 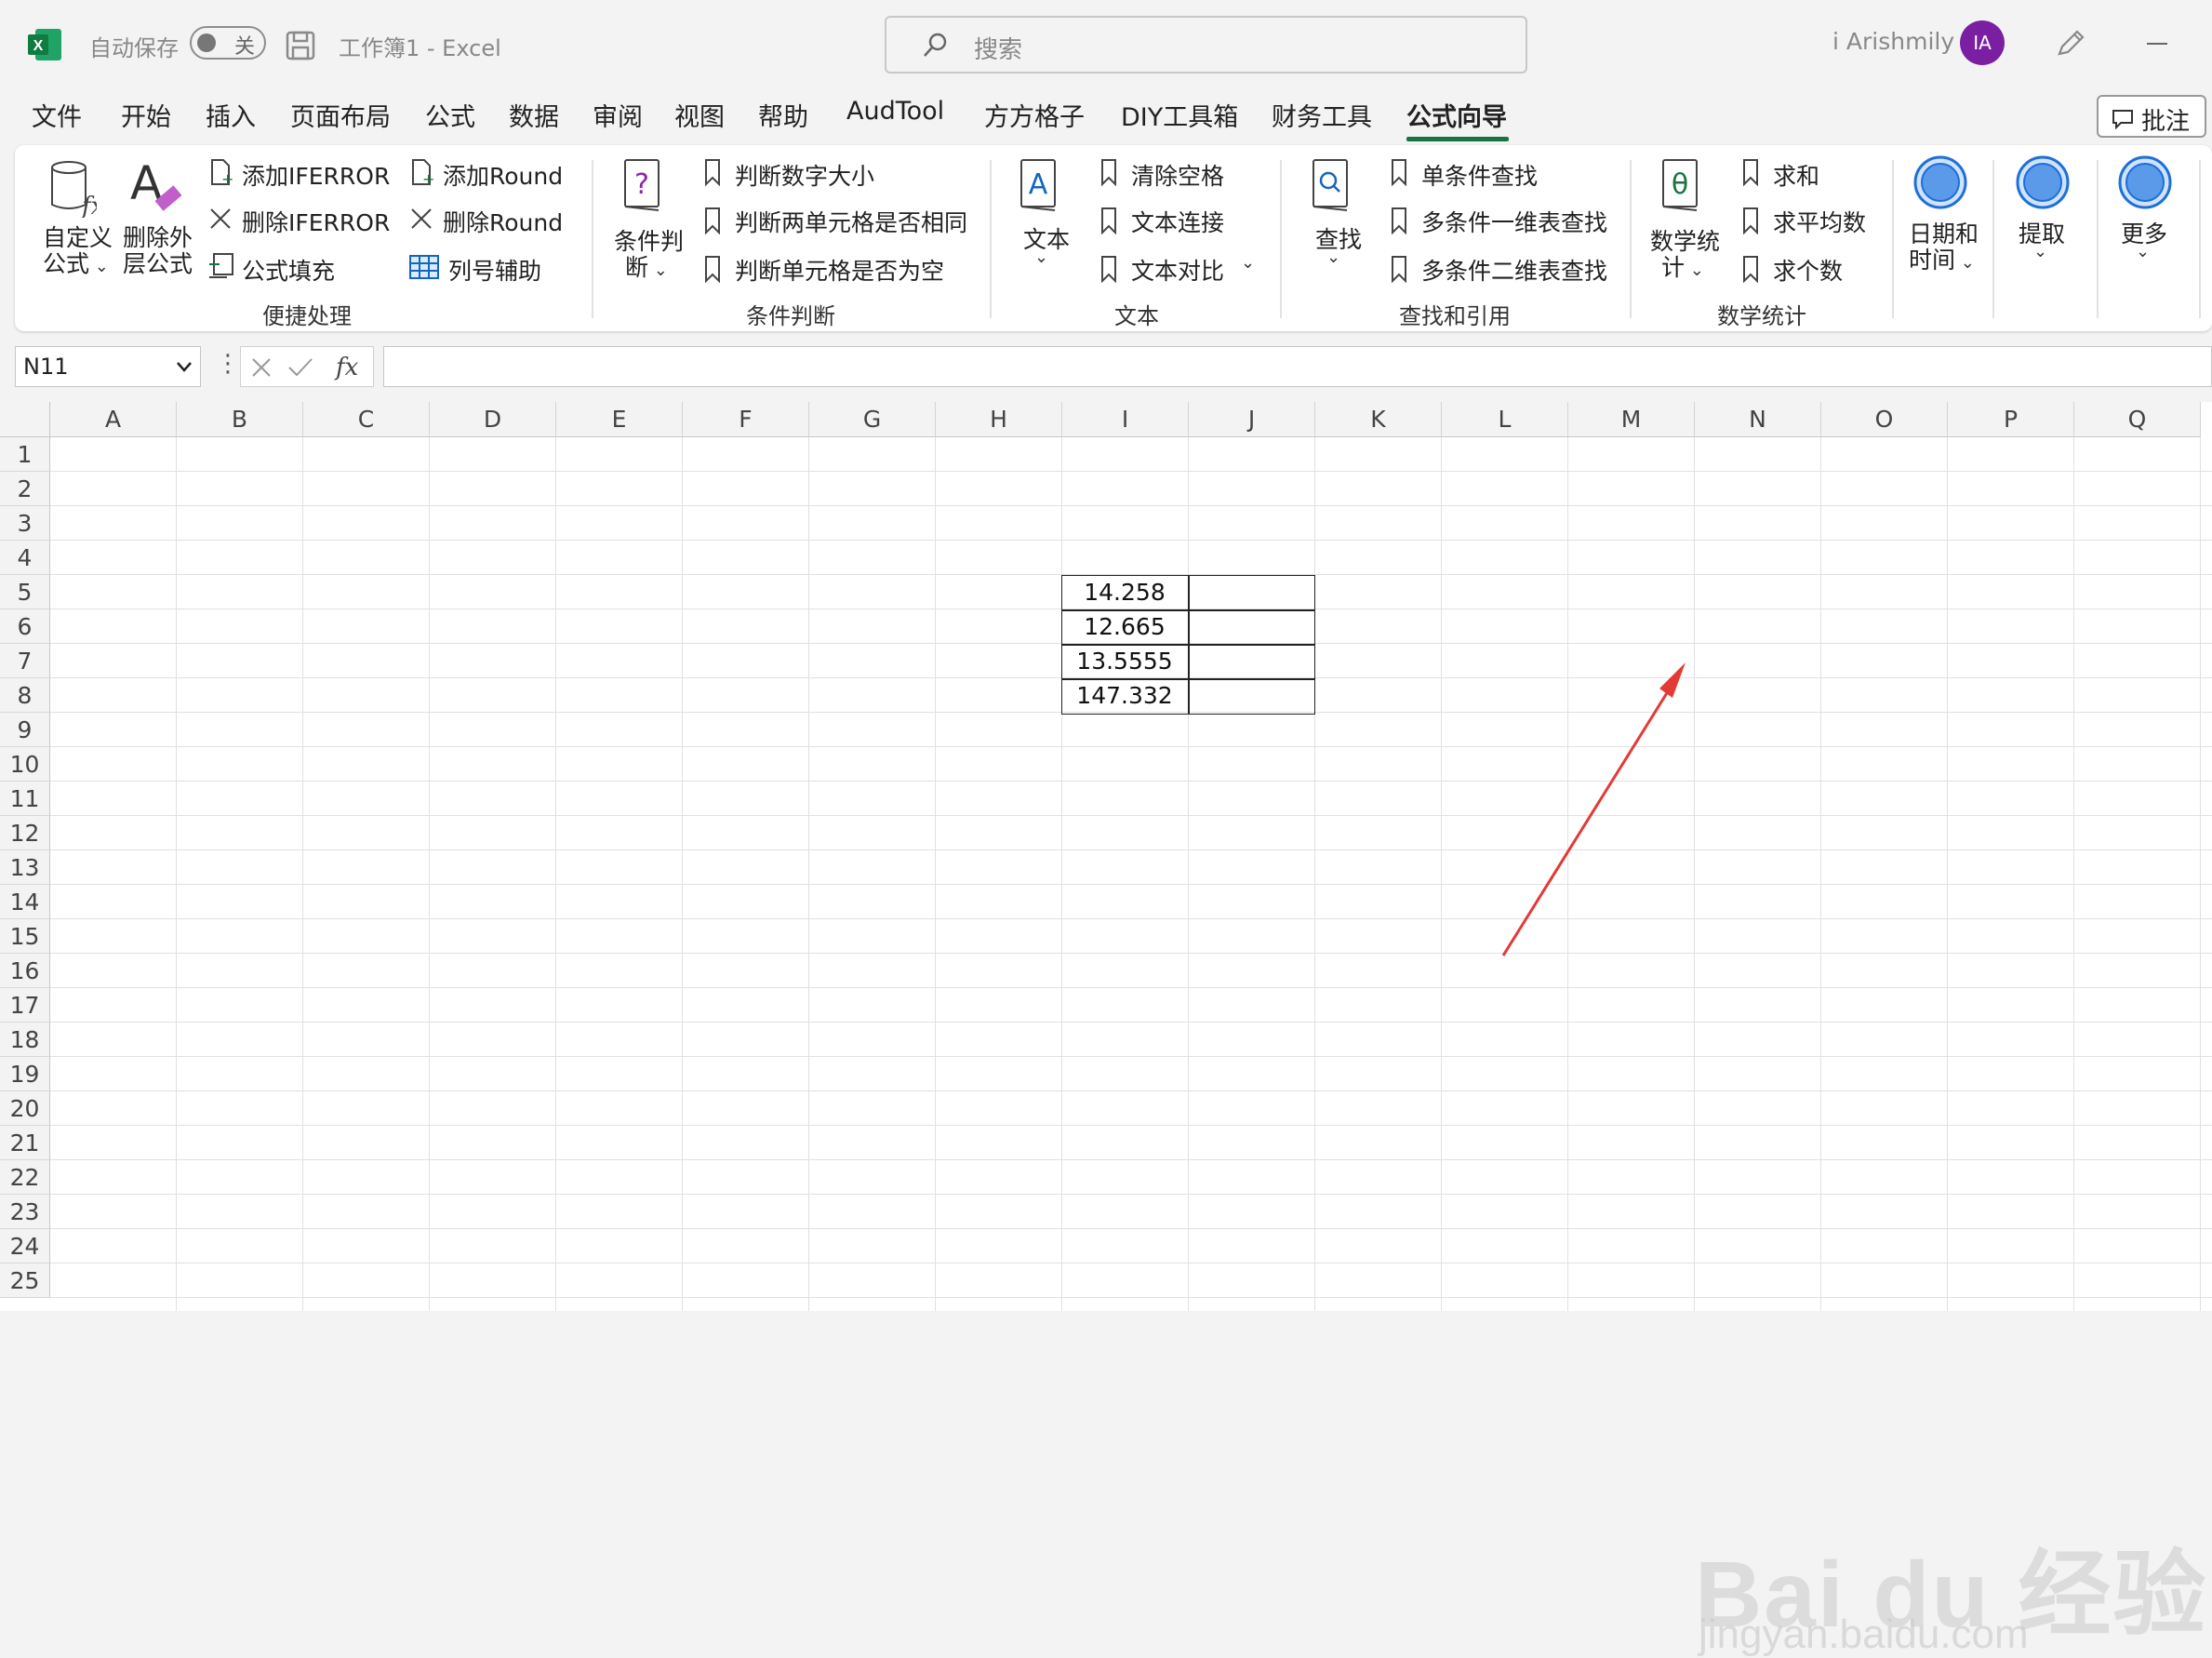 I want to click on insert-function-icon: fx, so click(x=350, y=367).